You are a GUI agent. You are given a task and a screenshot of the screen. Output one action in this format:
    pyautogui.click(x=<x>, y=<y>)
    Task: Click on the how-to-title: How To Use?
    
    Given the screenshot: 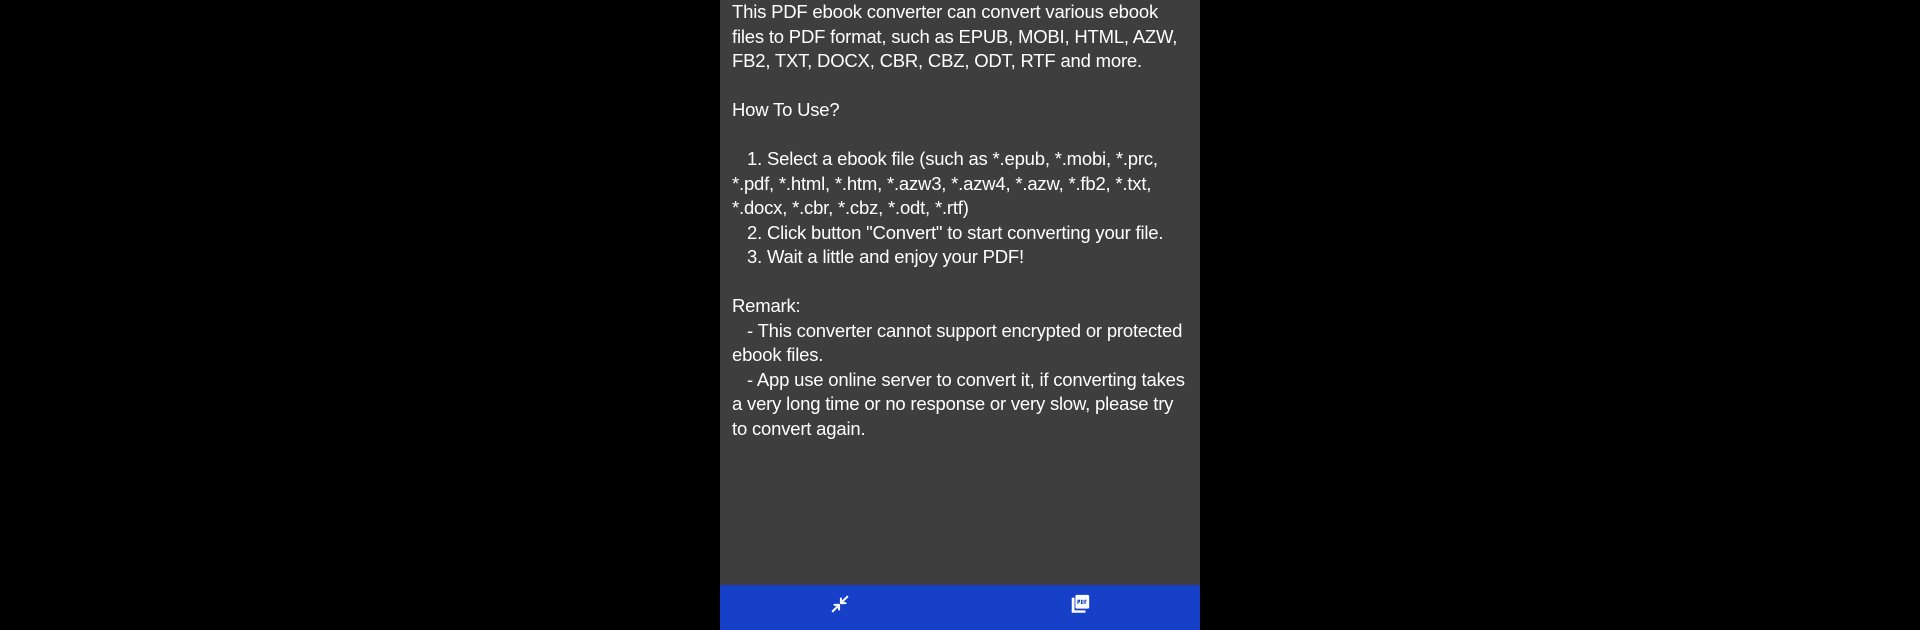 What is the action you would take?
    pyautogui.click(x=786, y=109)
    